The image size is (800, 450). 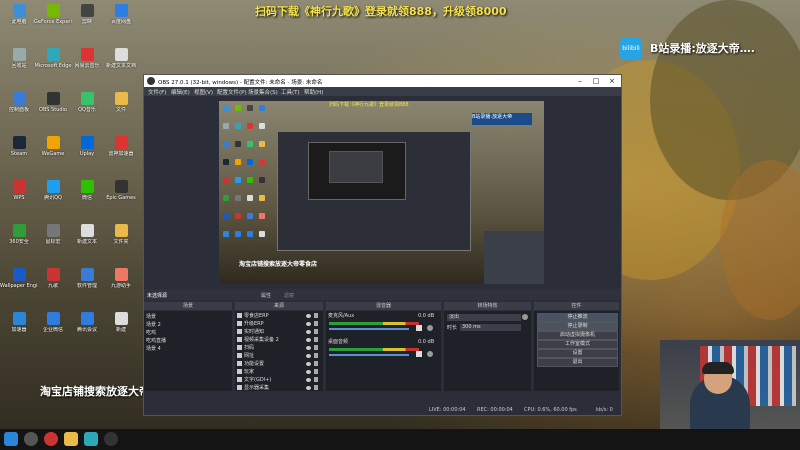 I want to click on desktop-icon: 雷神加速器, so click(x=121, y=151).